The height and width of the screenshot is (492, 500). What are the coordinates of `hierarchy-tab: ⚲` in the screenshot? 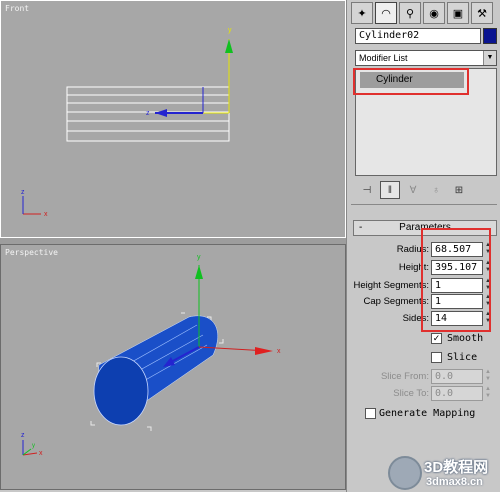 It's located at (410, 13).